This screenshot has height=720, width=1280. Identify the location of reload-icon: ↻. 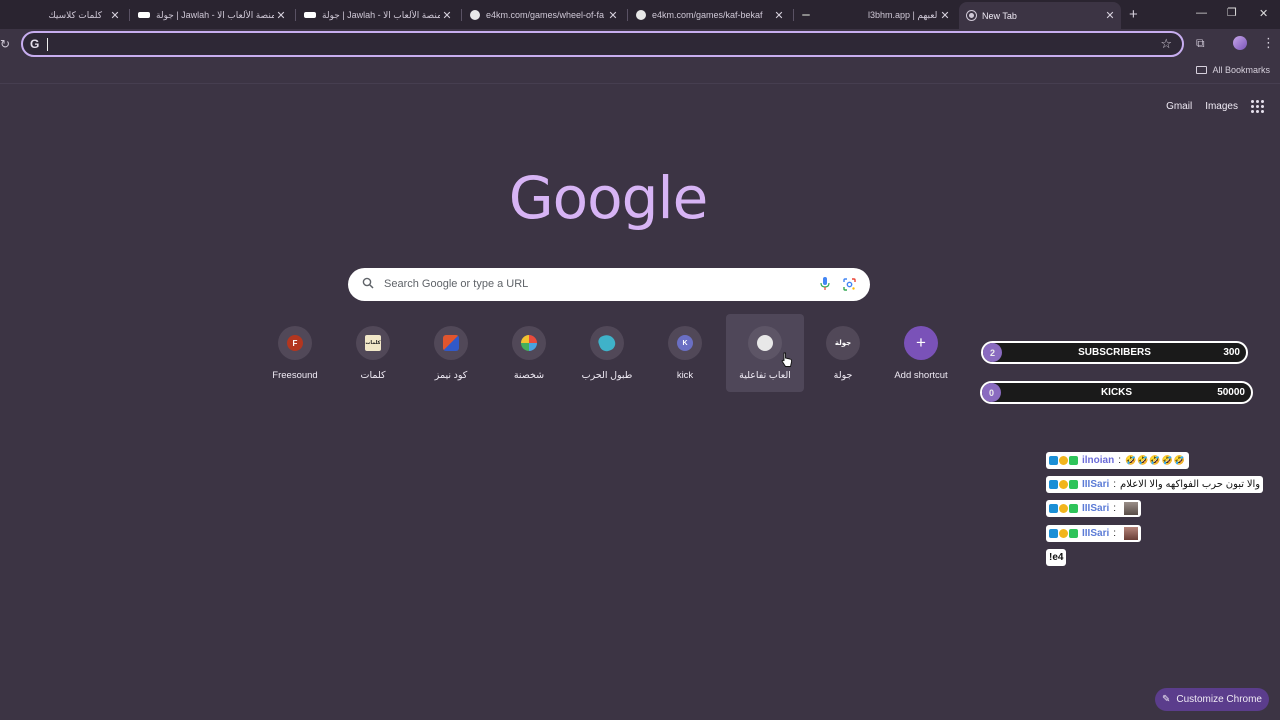
(5, 44).